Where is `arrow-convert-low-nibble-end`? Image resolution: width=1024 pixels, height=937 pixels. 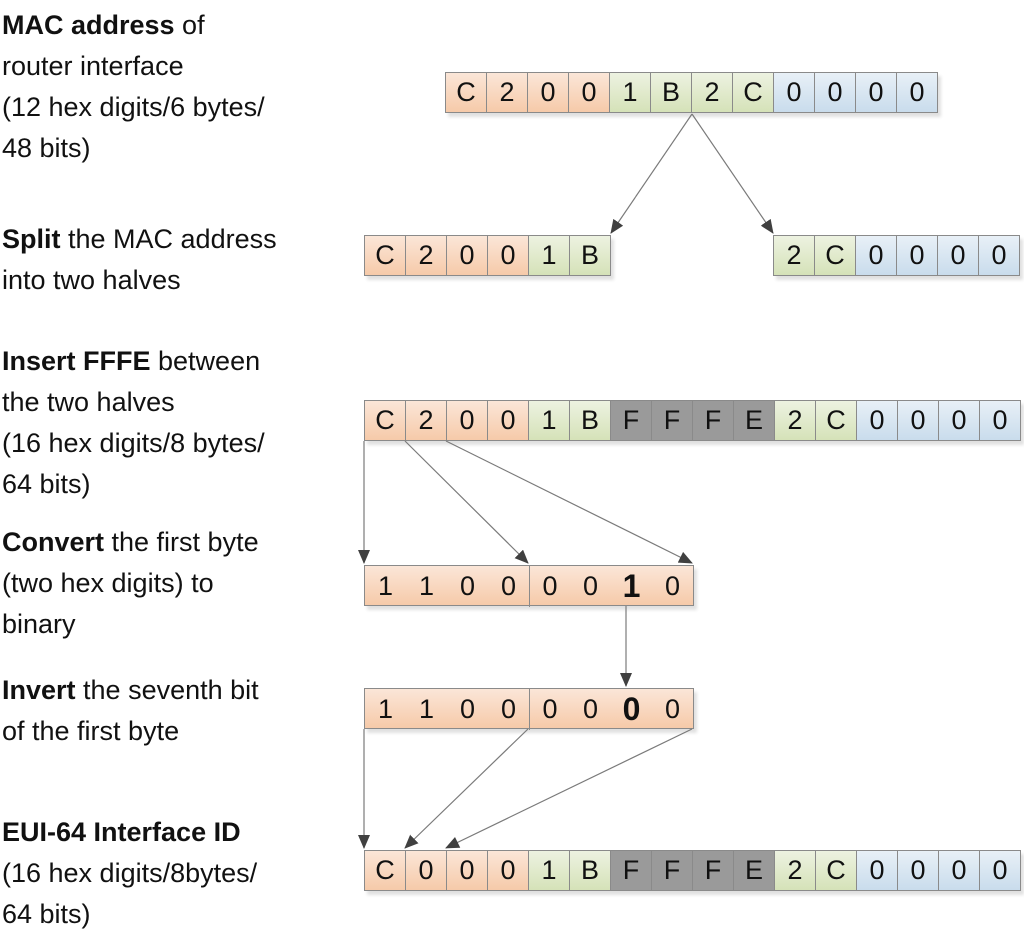 arrow-convert-low-nibble-end is located at coordinates (569, 502).